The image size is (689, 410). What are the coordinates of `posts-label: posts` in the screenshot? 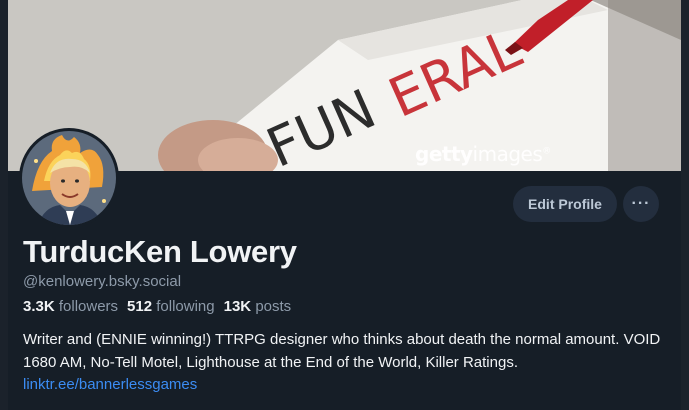 It's located at (273, 306).